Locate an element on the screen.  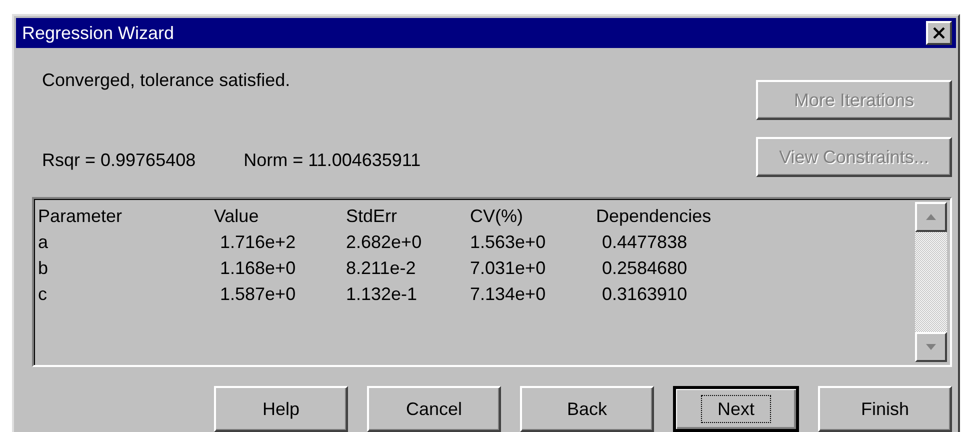
down-arrow-icon is located at coordinates (931, 347).